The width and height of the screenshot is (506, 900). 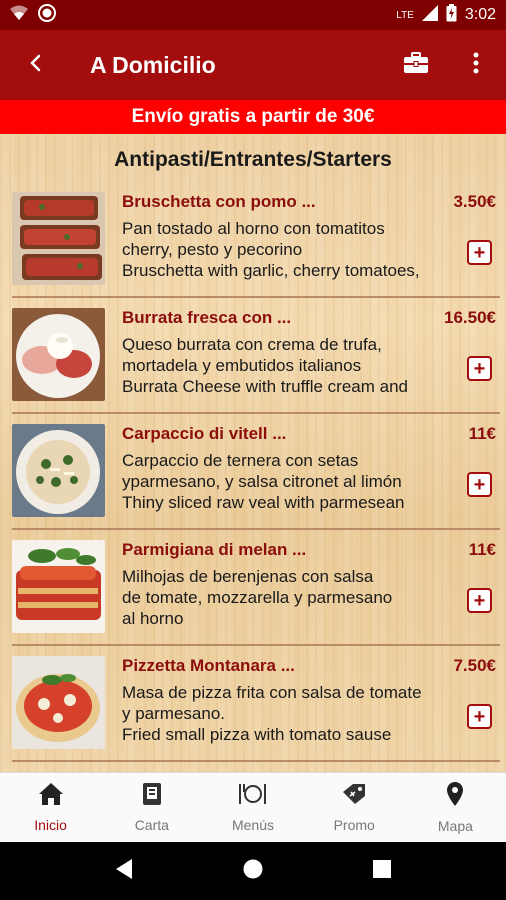 What do you see at coordinates (242, 365) in the screenshot?
I see `dish-desc-line: mortadela y embutidos italianos` at bounding box center [242, 365].